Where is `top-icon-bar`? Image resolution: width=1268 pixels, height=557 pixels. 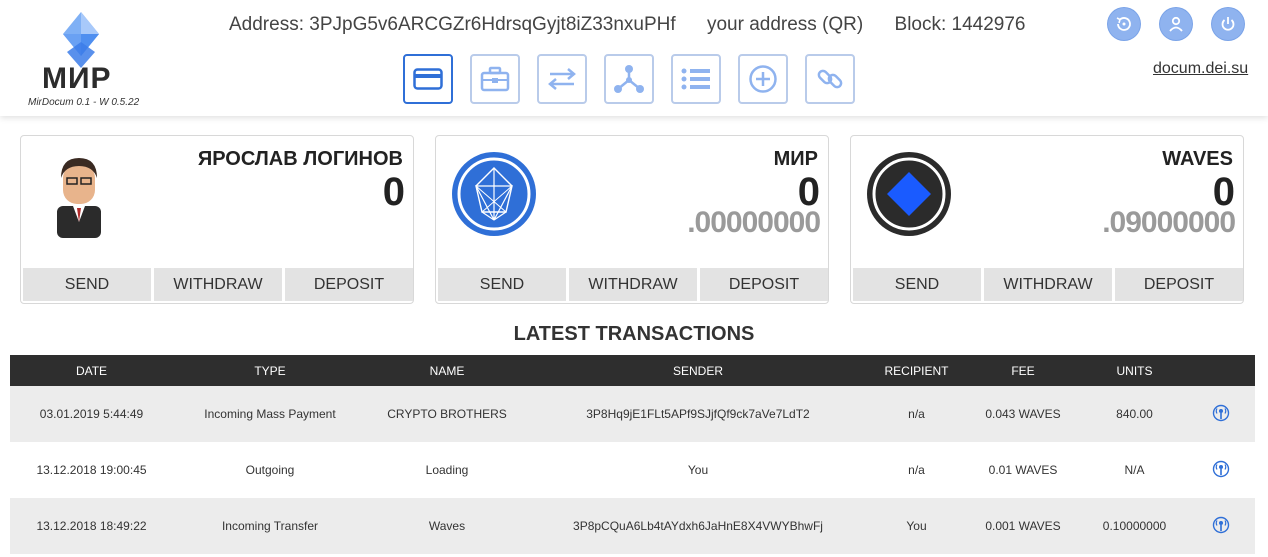 top-icon-bar is located at coordinates (1176, 24).